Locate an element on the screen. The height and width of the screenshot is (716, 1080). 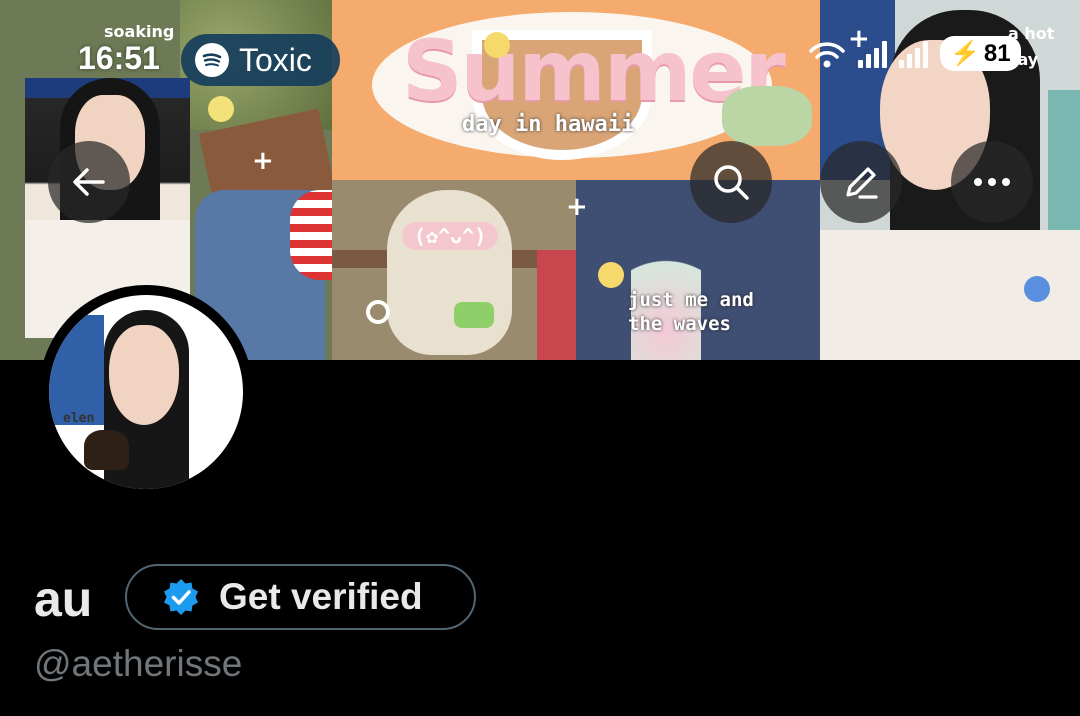
edit-button is located at coordinates (861, 182).